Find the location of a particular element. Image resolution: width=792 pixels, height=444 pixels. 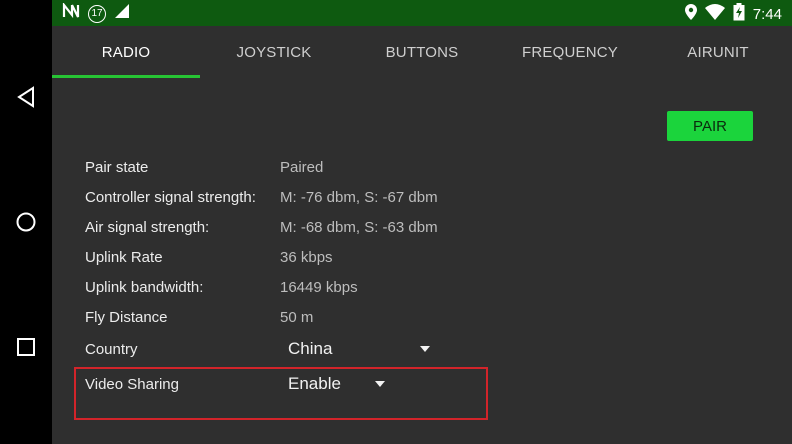

tab-frequency: FREQUENCY is located at coordinates (570, 52).